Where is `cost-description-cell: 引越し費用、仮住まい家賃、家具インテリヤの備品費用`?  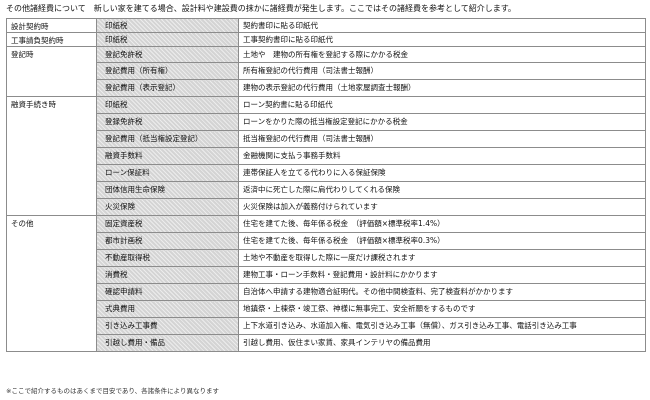
cost-description-cell: 引越し費用、仮住まい家賃、家具インテリヤの備品費用 is located at coordinates (442, 343).